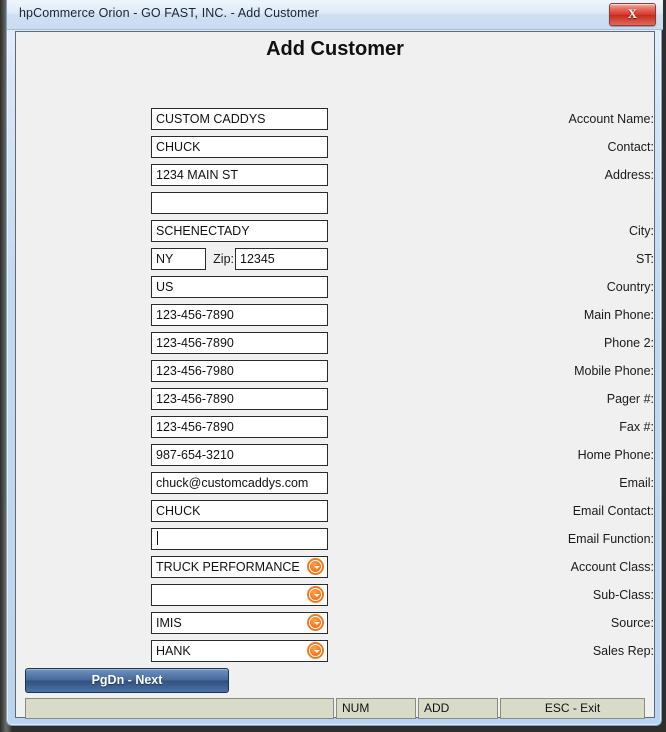 The image size is (666, 732). Describe the element at coordinates (335, 120) in the screenshot. I see `form-row-account-name: Account Name: CUSTOM CADDYS` at that location.